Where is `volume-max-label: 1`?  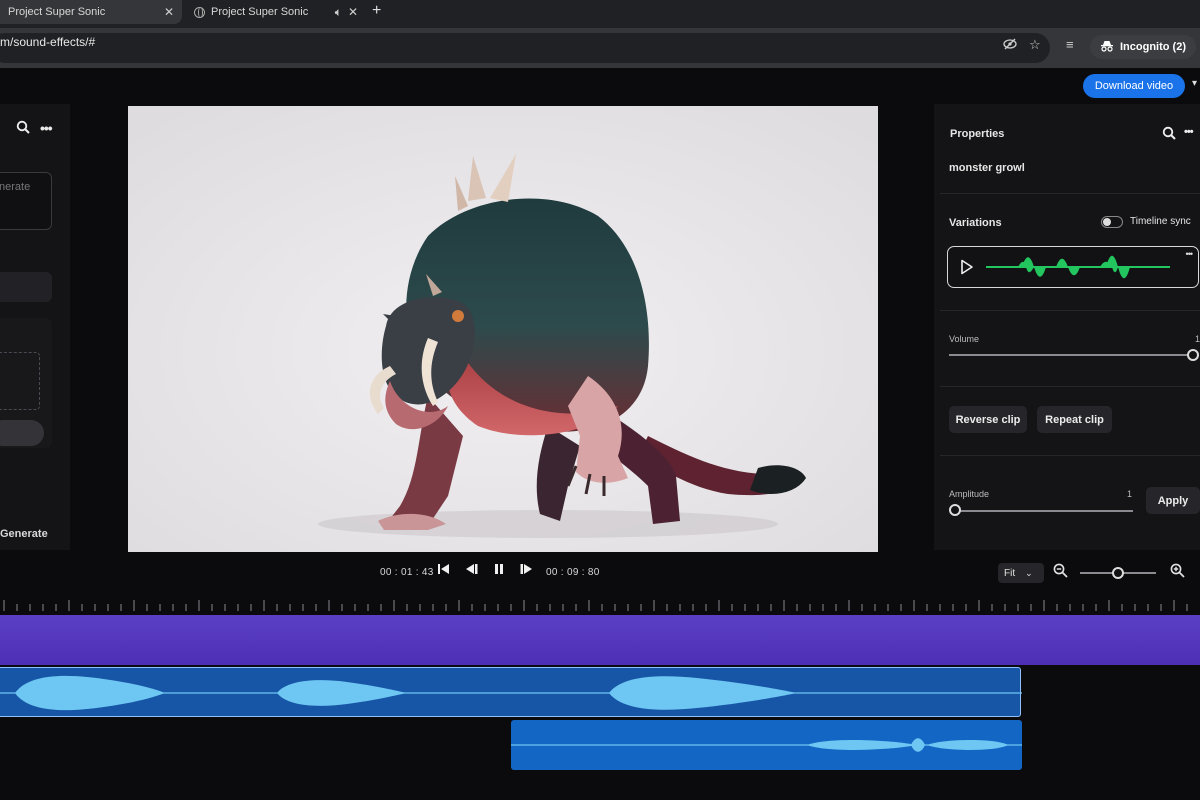 volume-max-label: 1 is located at coordinates (1197, 339).